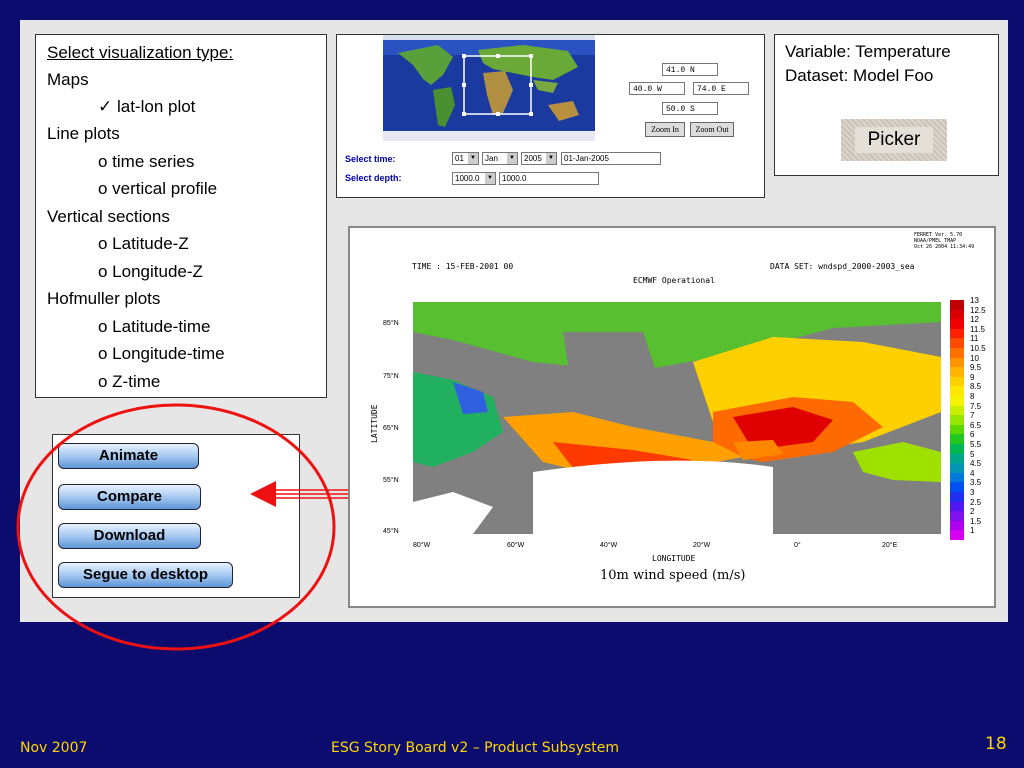 This screenshot has height=768, width=1024. Describe the element at coordinates (972, 473) in the screenshot. I see `color-scale-label: 4` at that location.